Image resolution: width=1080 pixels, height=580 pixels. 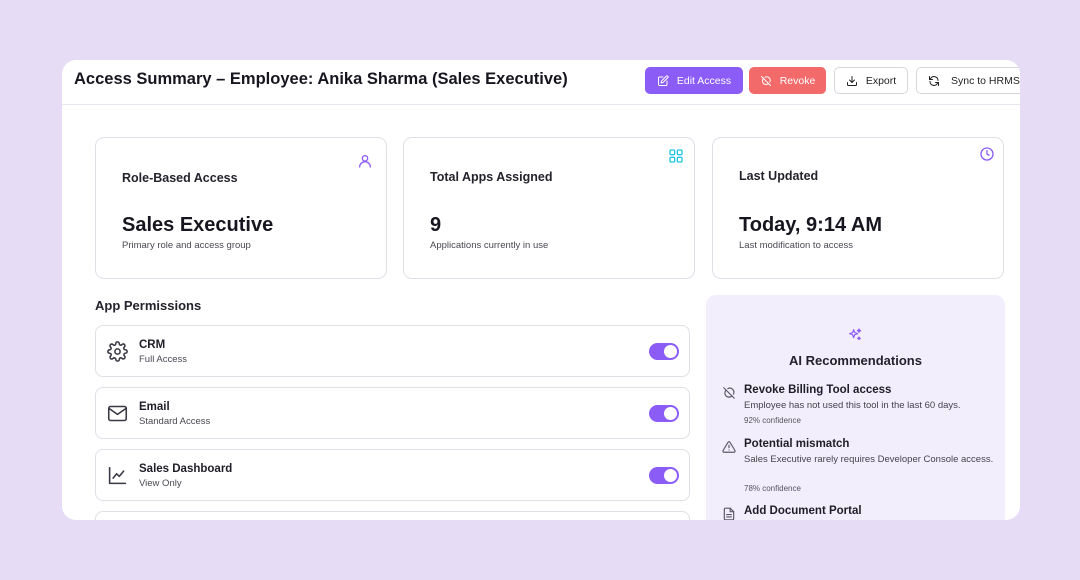 What do you see at coordinates (772, 420) in the screenshot?
I see `recommendation-confidence: 92% confidence` at bounding box center [772, 420].